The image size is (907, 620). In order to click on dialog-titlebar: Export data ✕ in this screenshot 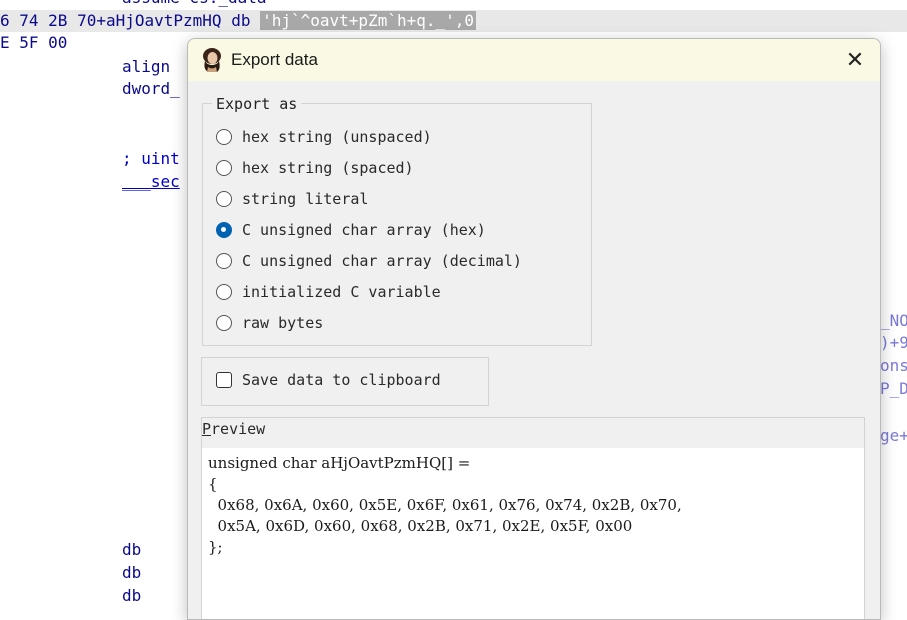, I will do `click(534, 60)`.